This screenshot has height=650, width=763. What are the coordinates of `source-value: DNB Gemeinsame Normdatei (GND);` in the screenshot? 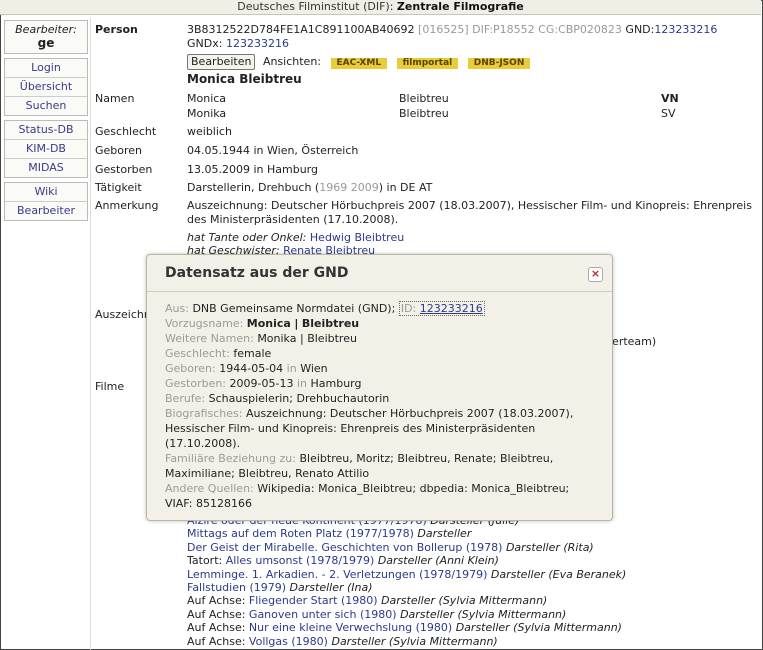 It's located at (294, 308).